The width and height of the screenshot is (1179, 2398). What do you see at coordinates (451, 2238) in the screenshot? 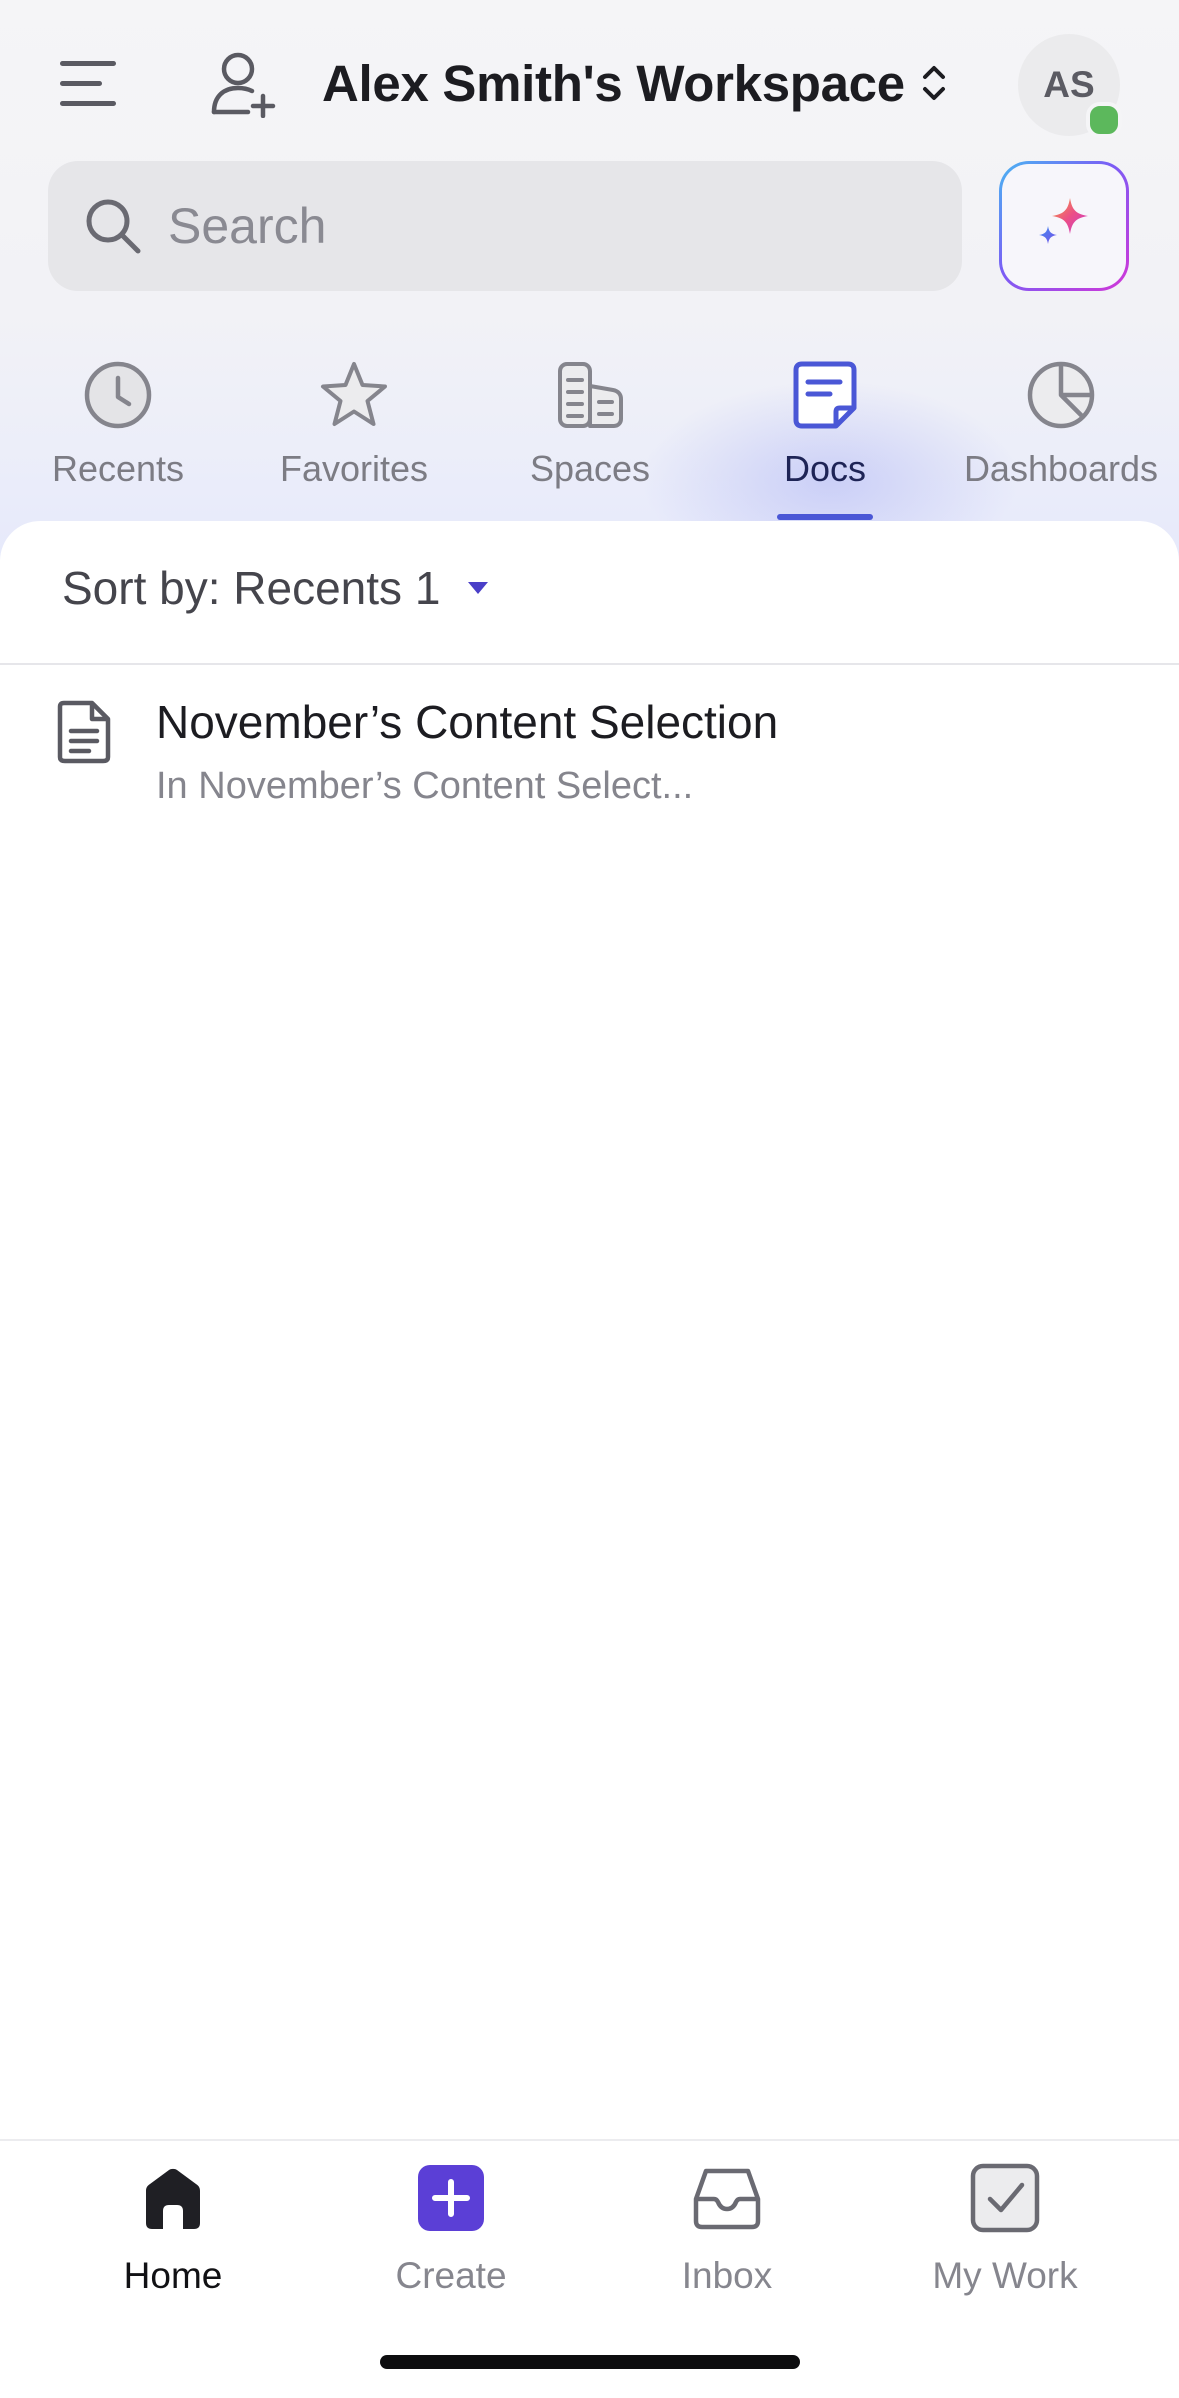
I see `nav-create: Create` at bounding box center [451, 2238].